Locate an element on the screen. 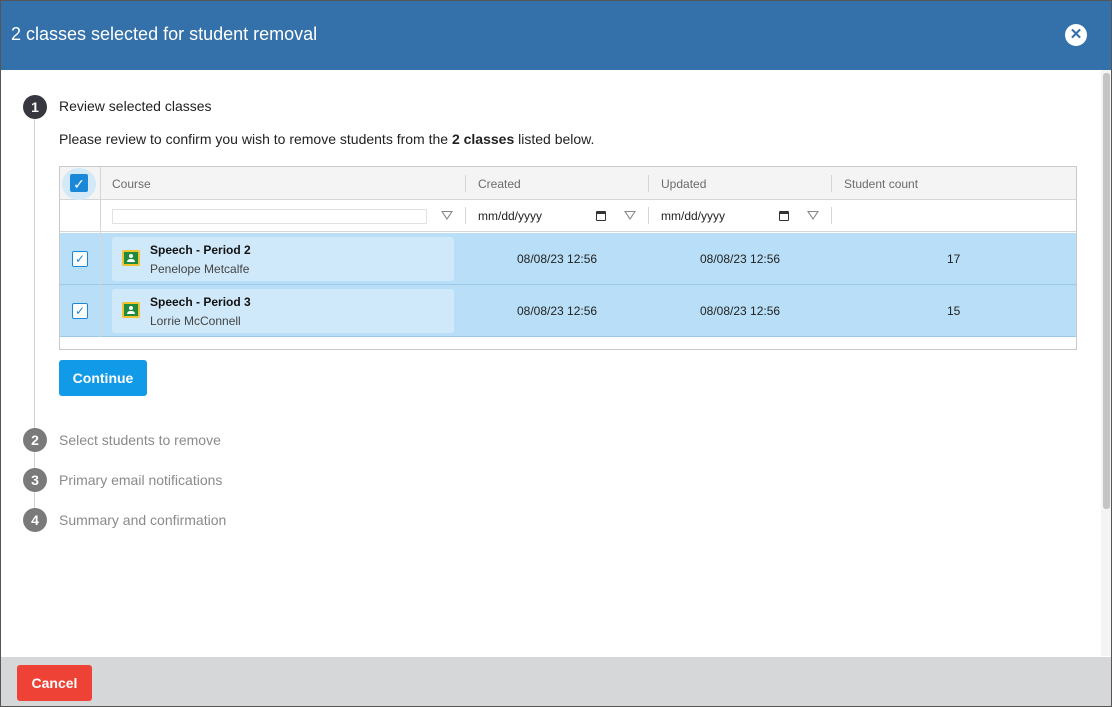 Image resolution: width=1112 pixels, height=707 pixels. continue-button: Continue is located at coordinates (103, 378).